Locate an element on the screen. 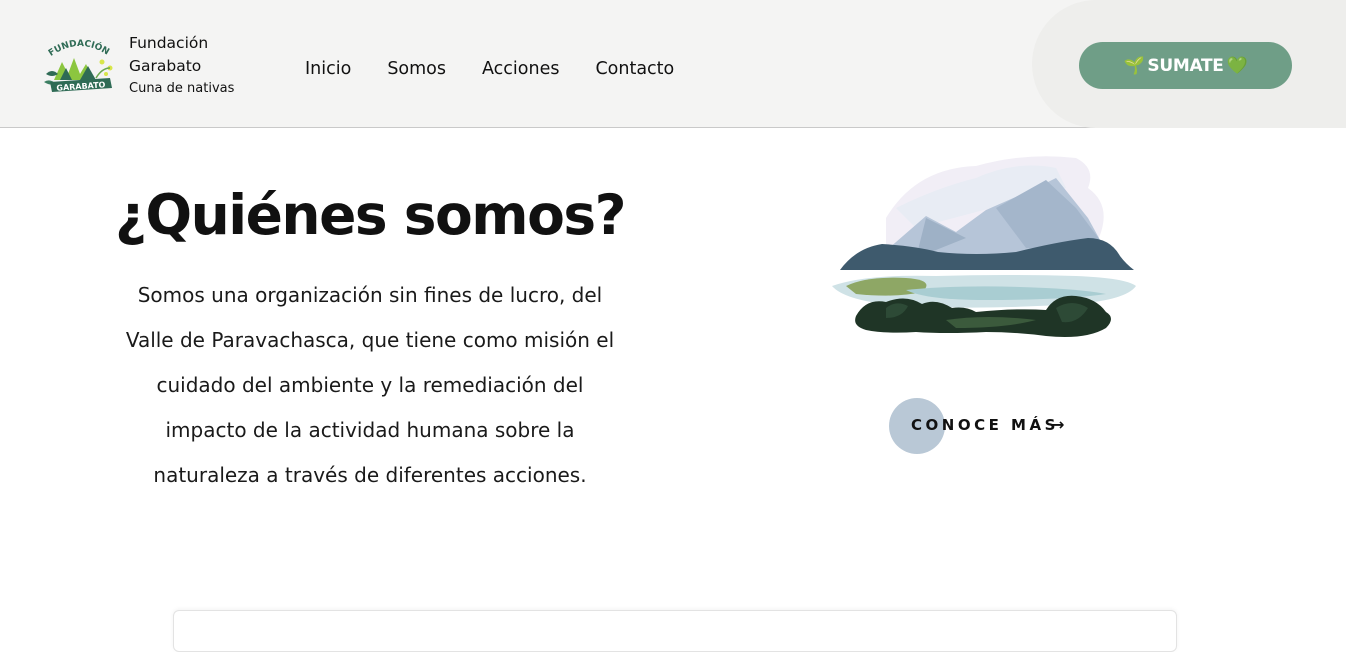  nav-item-somos: Somos is located at coordinates (416, 69).